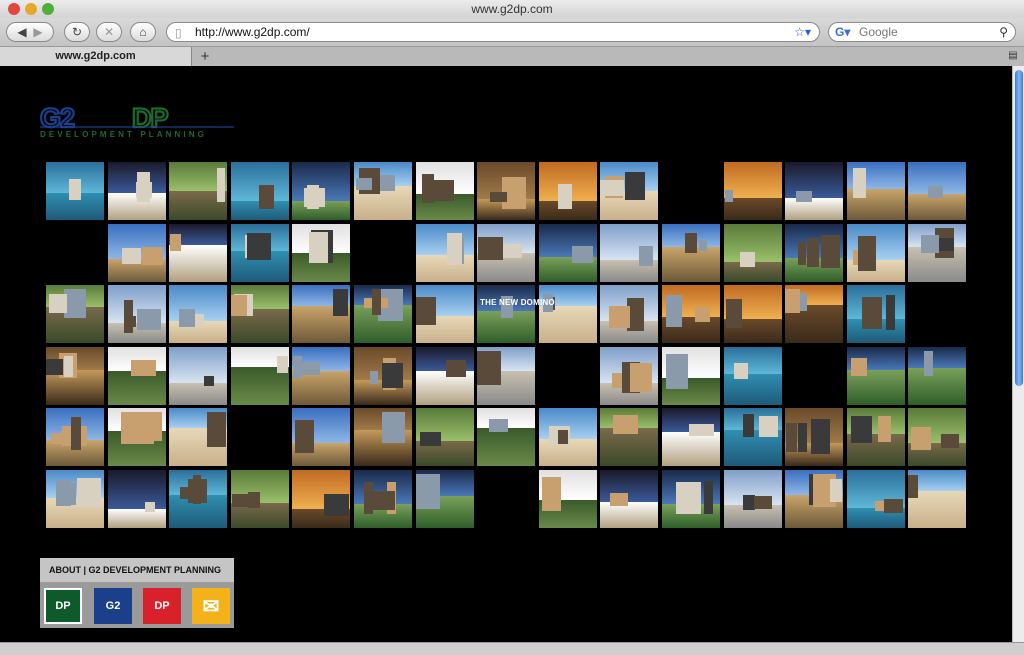 The image size is (1024, 655). Describe the element at coordinates (802, 32) in the screenshot. I see `bookmark-star-icon: ☆▾` at that location.